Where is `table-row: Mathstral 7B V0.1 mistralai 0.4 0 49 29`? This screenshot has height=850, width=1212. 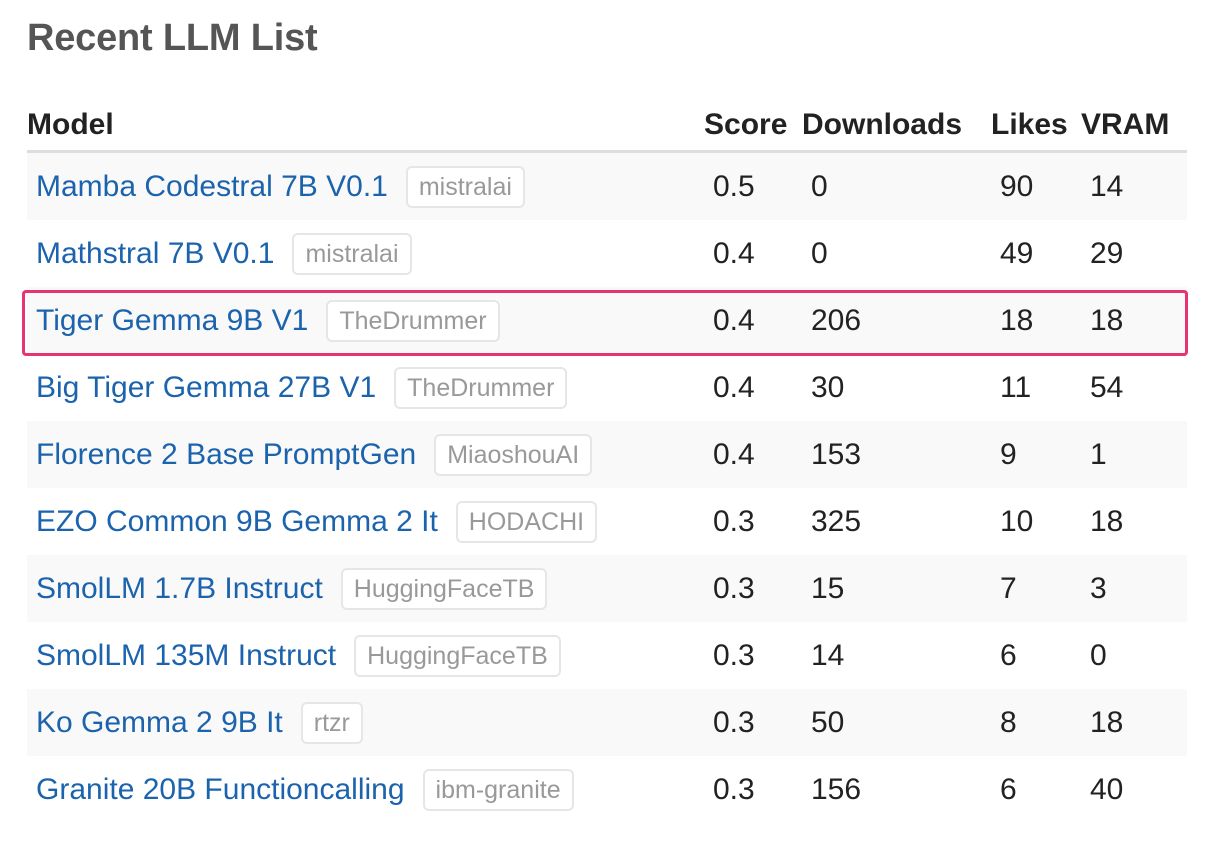 table-row: Mathstral 7B V0.1 mistralai 0.4 0 49 29 is located at coordinates (607, 253).